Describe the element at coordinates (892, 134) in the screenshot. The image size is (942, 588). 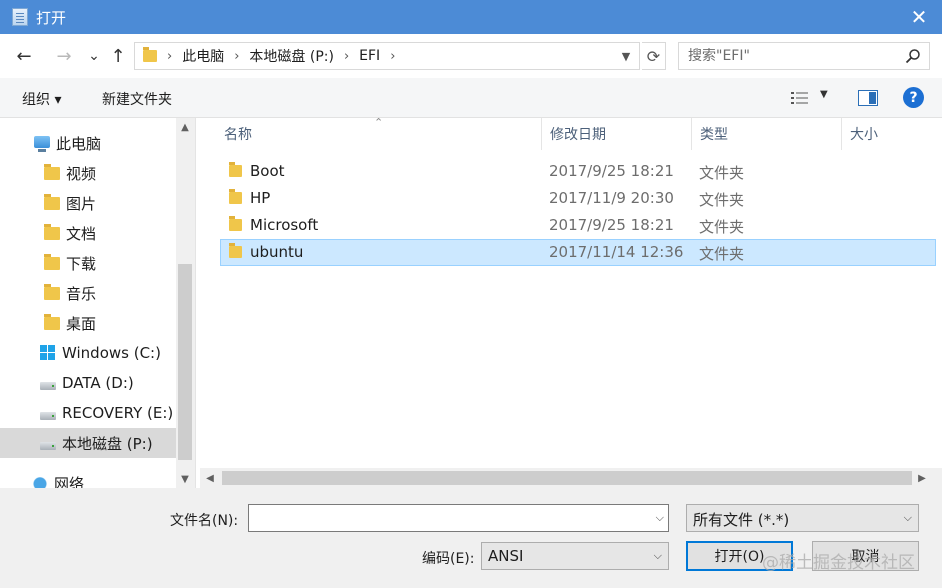
I see `column-header-size: 大小` at that location.